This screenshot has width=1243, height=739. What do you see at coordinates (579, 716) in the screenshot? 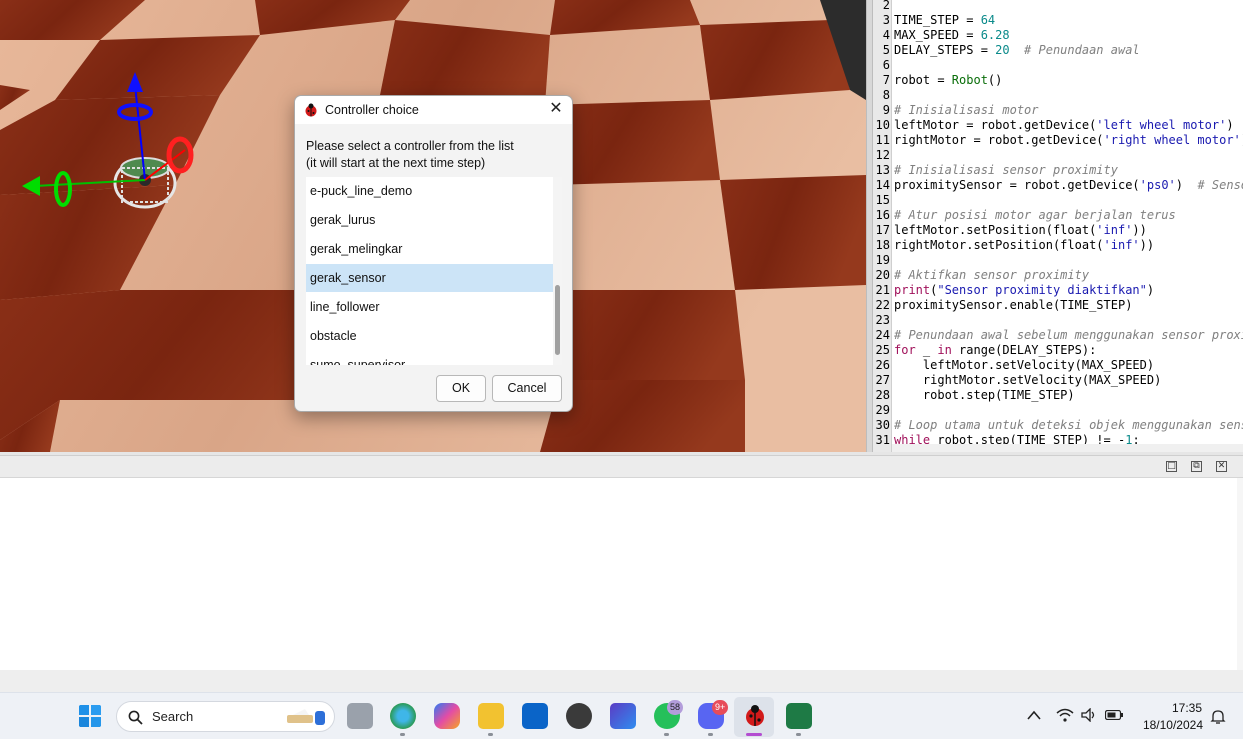
I see `dell-icon` at bounding box center [579, 716].